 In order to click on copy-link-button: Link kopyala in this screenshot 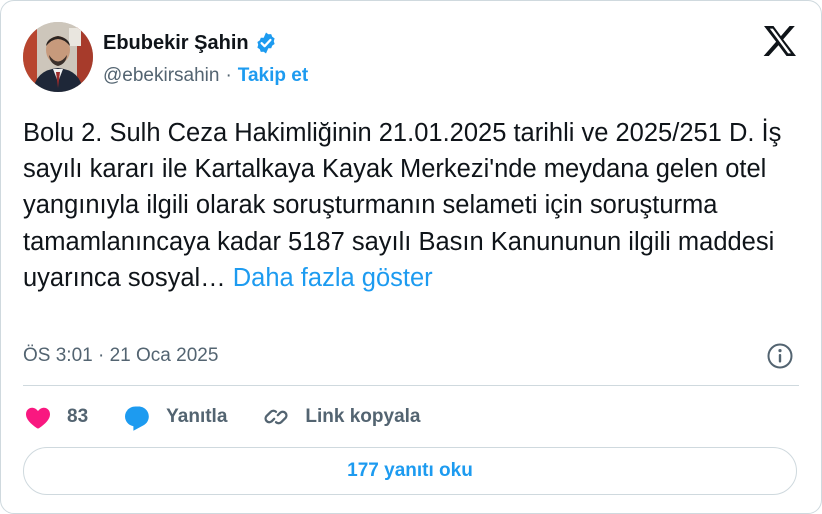, I will do `click(341, 417)`.